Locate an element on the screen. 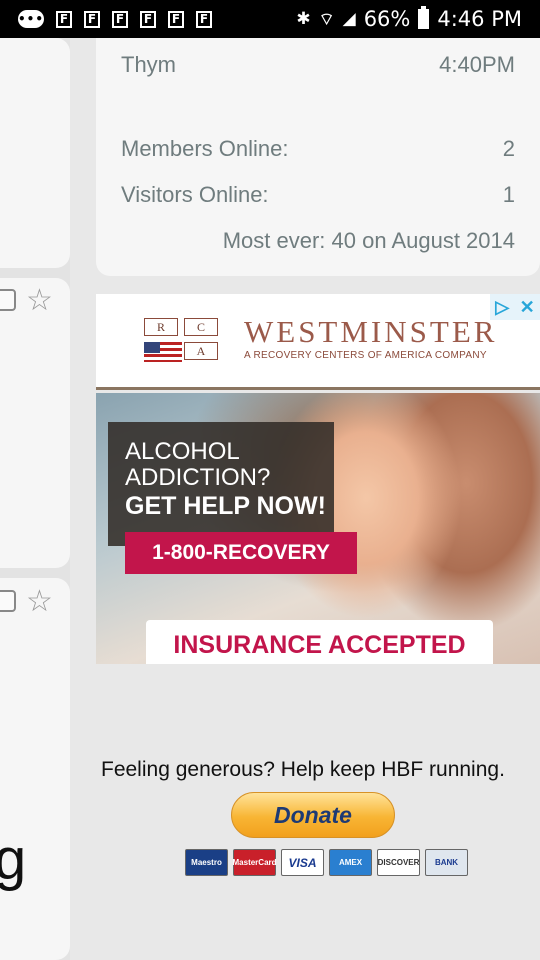 The height and width of the screenshot is (960, 540). discover-icon: DISCOVER is located at coordinates (398, 862).